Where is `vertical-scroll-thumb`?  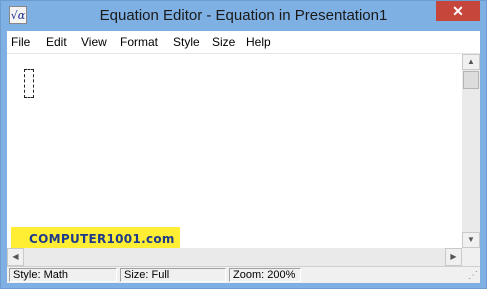 vertical-scroll-thumb is located at coordinates (471, 80).